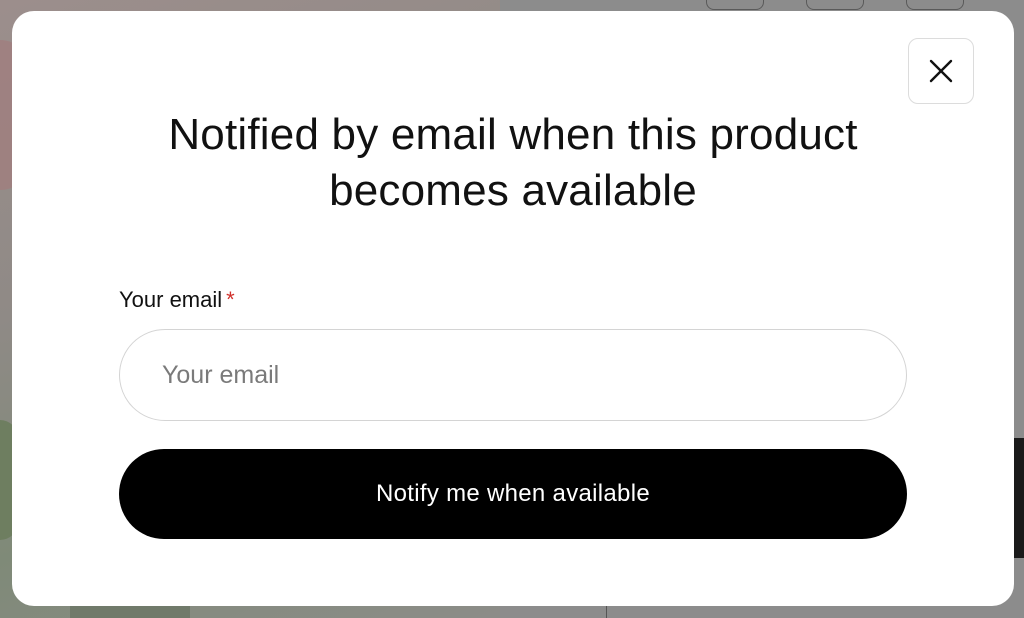 Image resolution: width=1024 pixels, height=618 pixels. I want to click on email-label-text: Your email, so click(171, 299).